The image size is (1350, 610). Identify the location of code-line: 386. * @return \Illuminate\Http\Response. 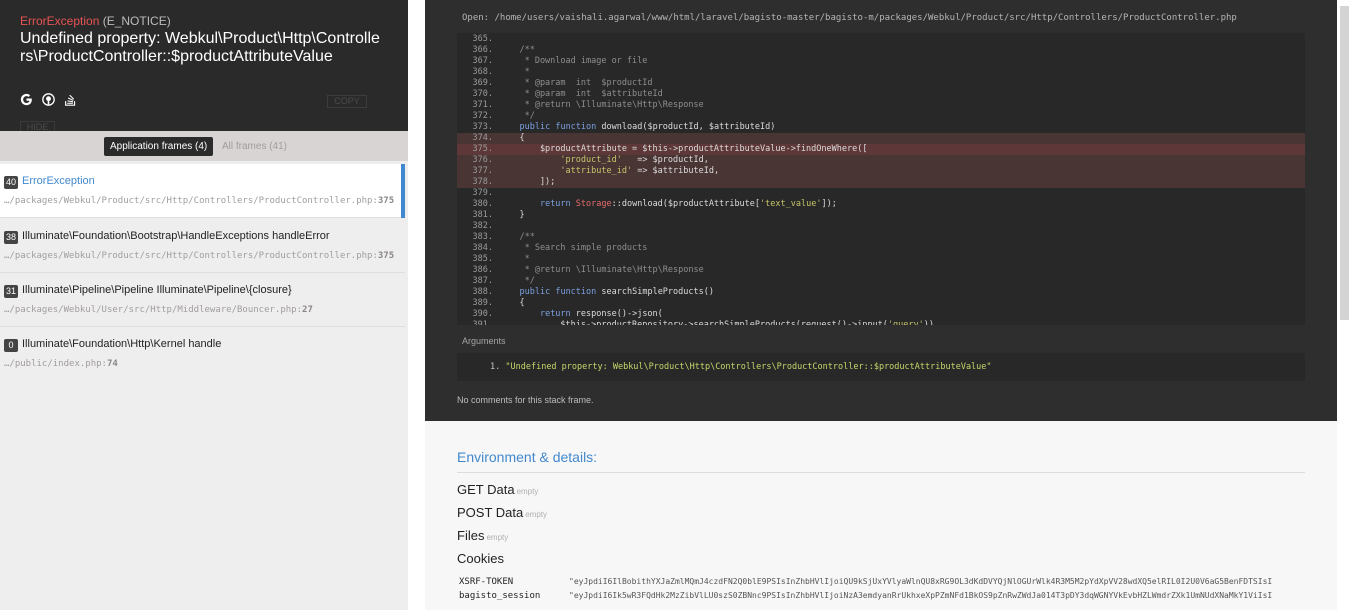
(881, 270).